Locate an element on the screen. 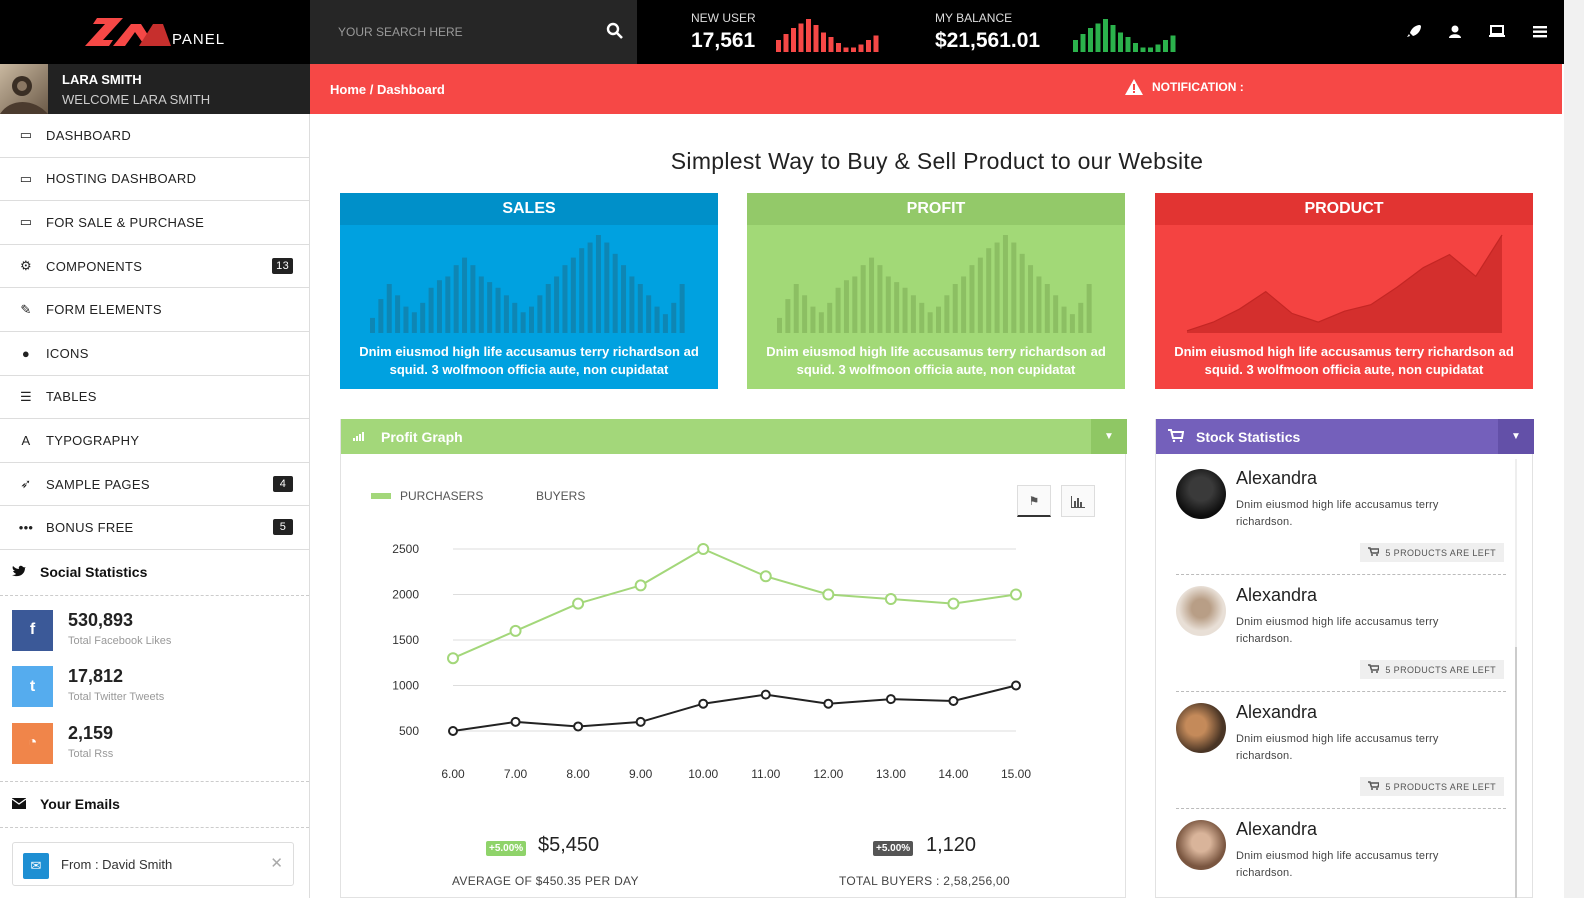 Image resolution: width=1584 pixels, height=898 pixels. logo: PANEL is located at coordinates (155, 32).